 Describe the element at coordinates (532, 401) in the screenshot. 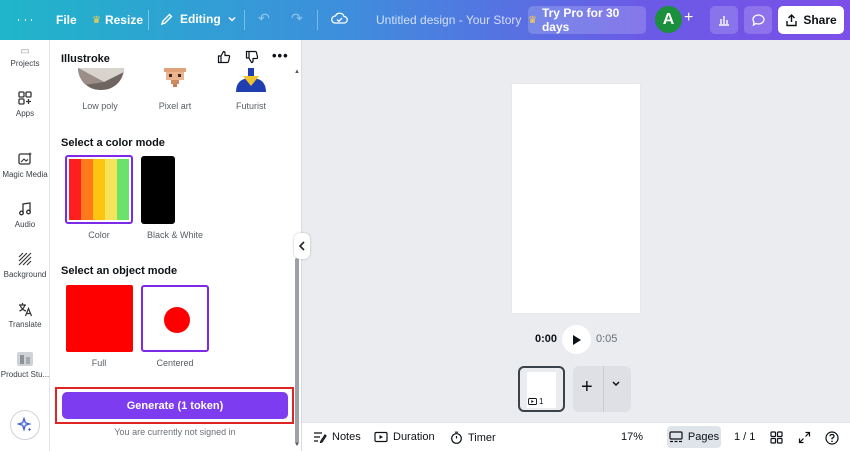

I see `video-icon` at that location.